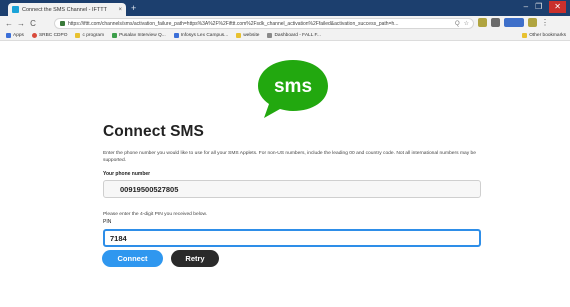 This screenshot has width=570, height=307. Describe the element at coordinates (538, 7) in the screenshot. I see `maximize-button: ❐` at that location.